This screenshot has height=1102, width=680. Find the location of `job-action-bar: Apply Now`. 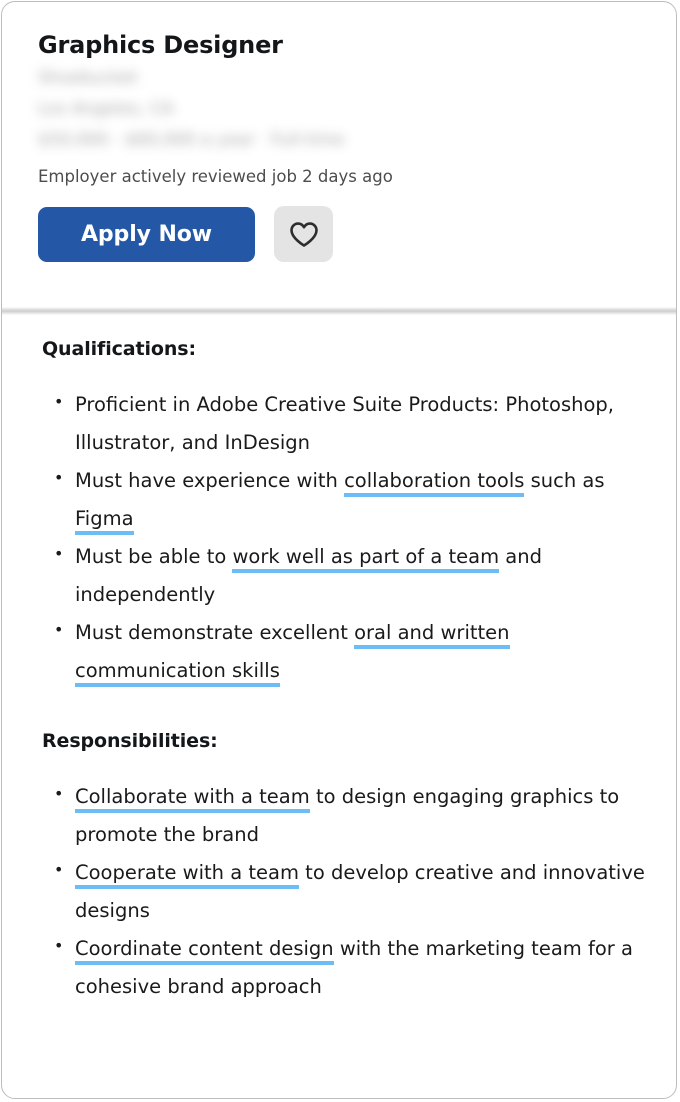

job-action-bar: Apply Now is located at coordinates (357, 234).